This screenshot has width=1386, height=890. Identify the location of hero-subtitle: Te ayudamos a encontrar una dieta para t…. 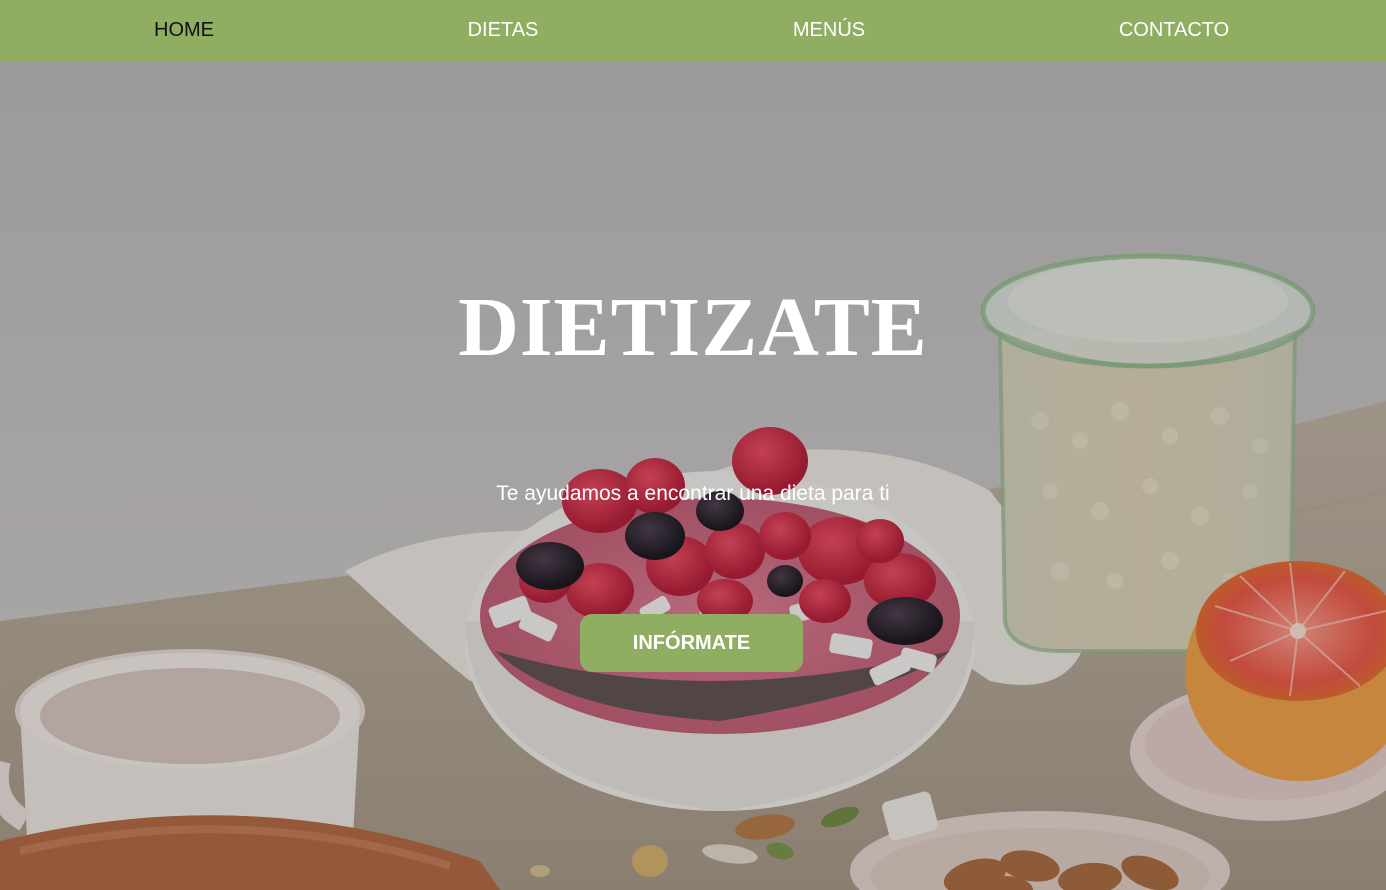
(693, 493).